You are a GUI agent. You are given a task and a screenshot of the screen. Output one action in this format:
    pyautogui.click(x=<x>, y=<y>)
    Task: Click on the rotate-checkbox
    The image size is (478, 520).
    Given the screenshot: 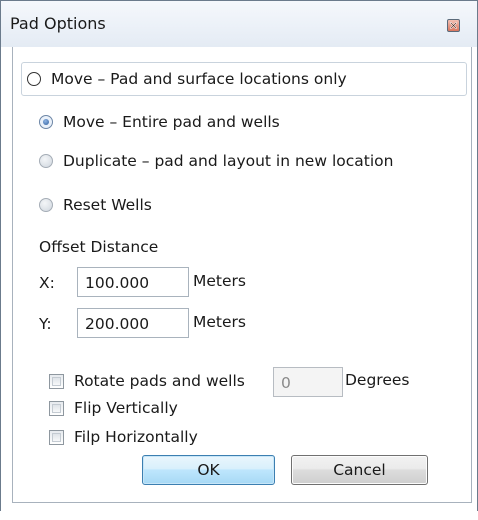 What is the action you would take?
    pyautogui.click(x=56, y=381)
    